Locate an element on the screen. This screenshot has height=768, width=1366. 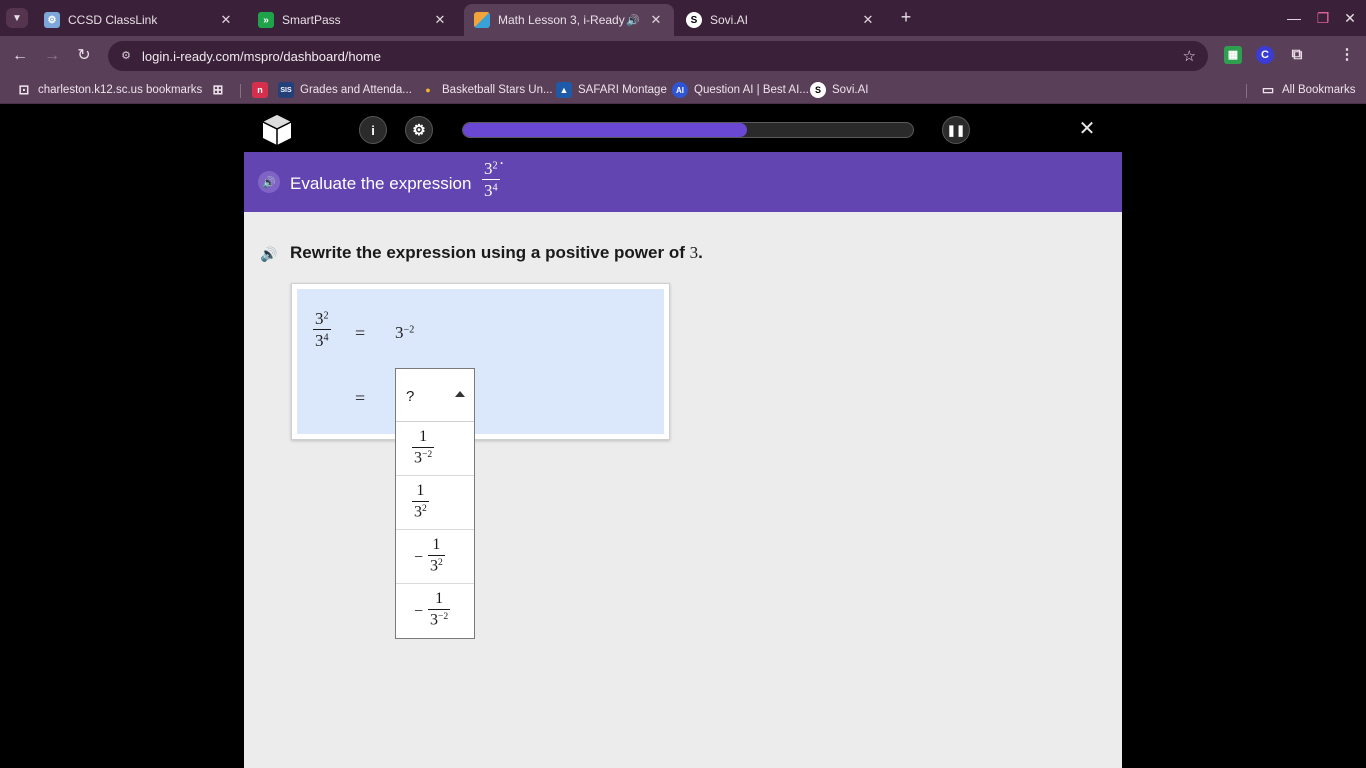
bookmark-label: SAFARI Montage is located at coordinates (622, 90).